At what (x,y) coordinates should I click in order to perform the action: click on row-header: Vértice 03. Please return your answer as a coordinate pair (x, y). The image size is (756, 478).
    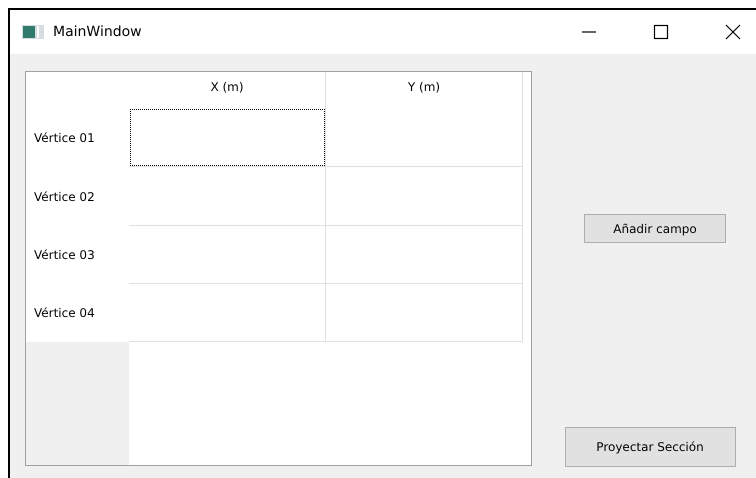
    Looking at the image, I should click on (64, 255).